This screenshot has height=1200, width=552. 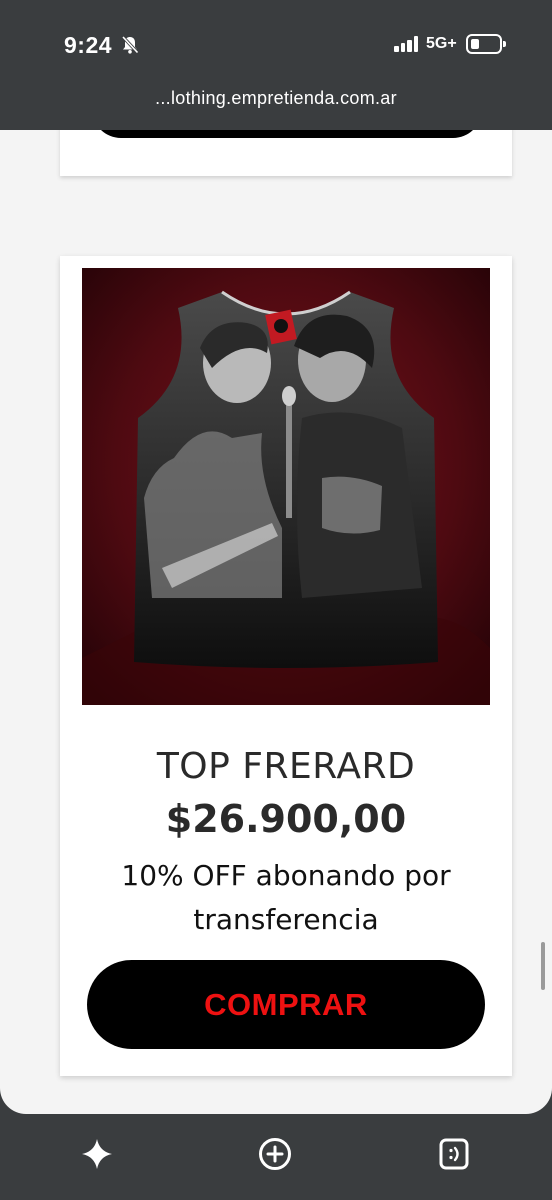 What do you see at coordinates (454, 1154) in the screenshot?
I see `tabs-icon` at bounding box center [454, 1154].